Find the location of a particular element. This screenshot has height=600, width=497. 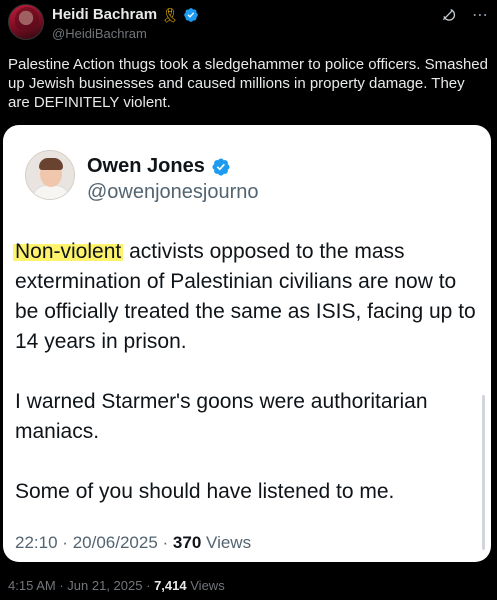

quoted-post-time: 22:10 is located at coordinates (36, 542).